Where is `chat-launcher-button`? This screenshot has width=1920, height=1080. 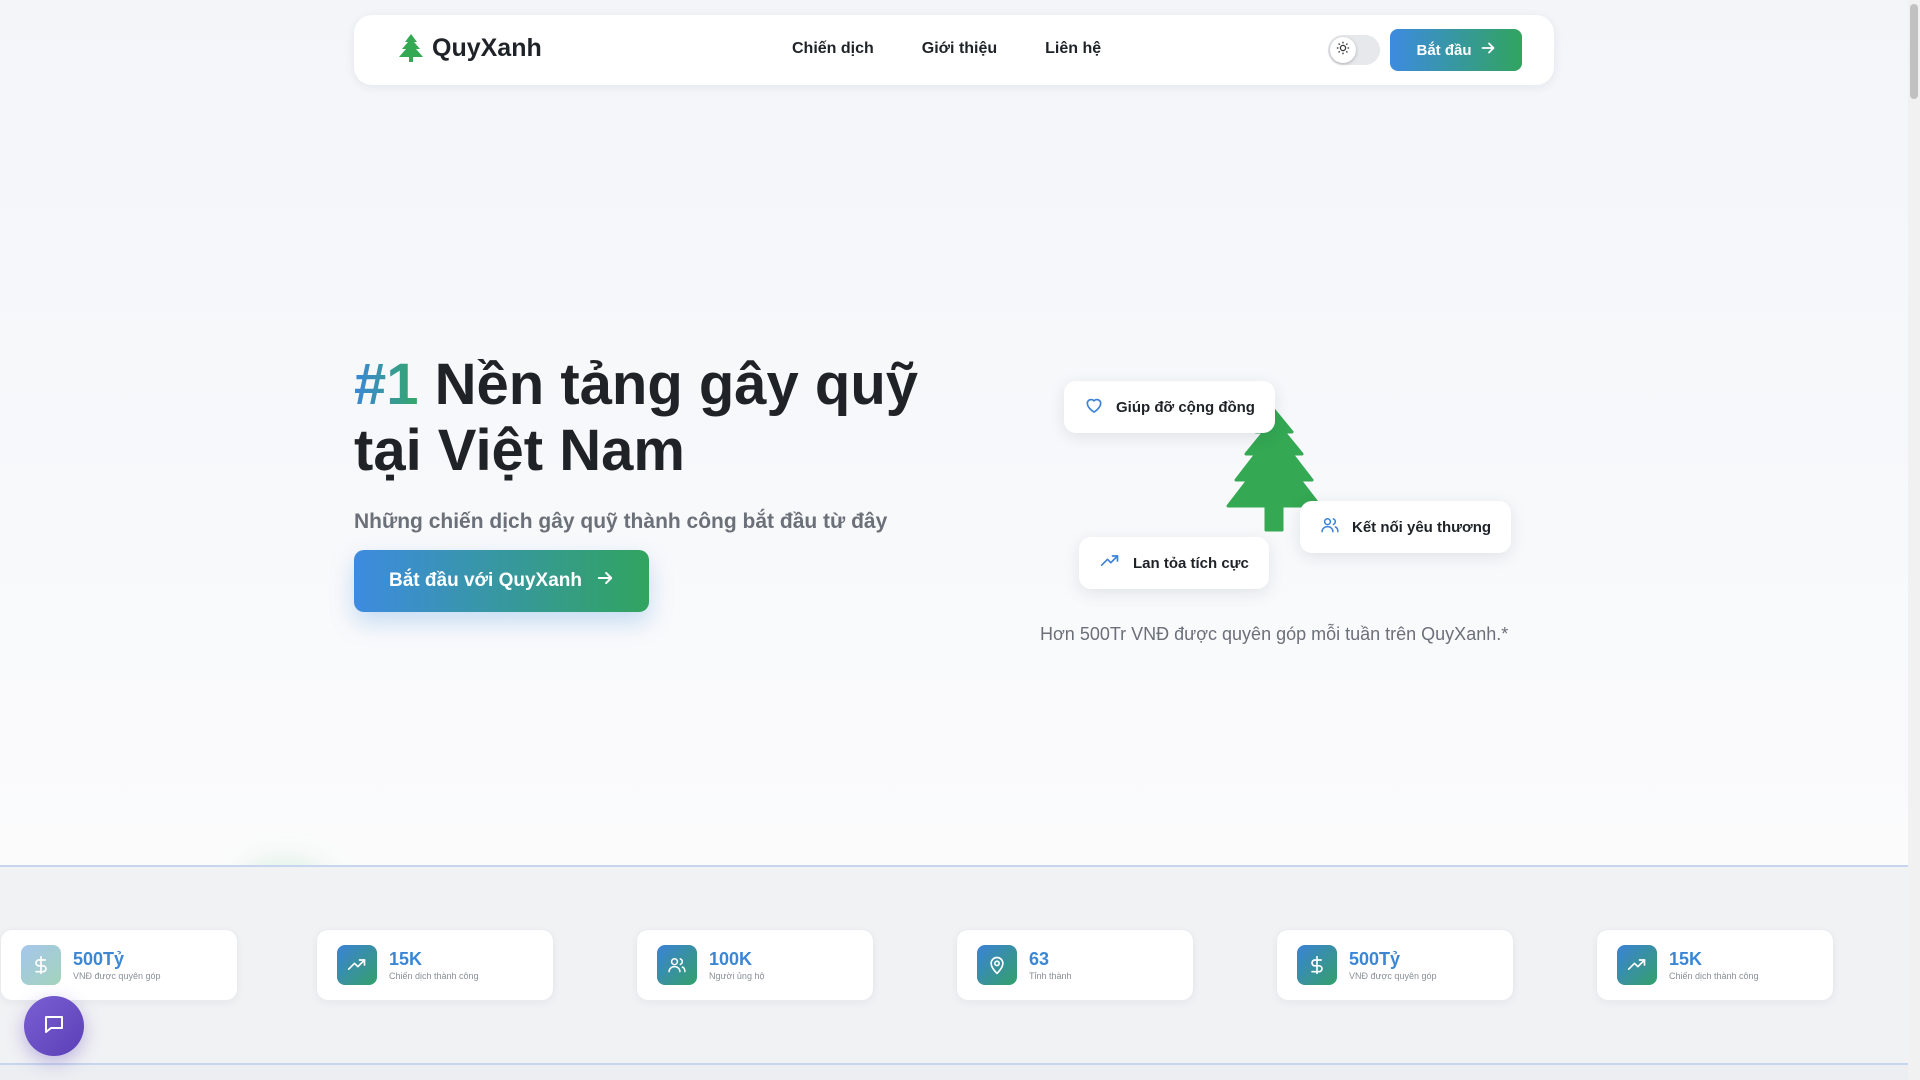
chat-launcher-button is located at coordinates (54, 1026).